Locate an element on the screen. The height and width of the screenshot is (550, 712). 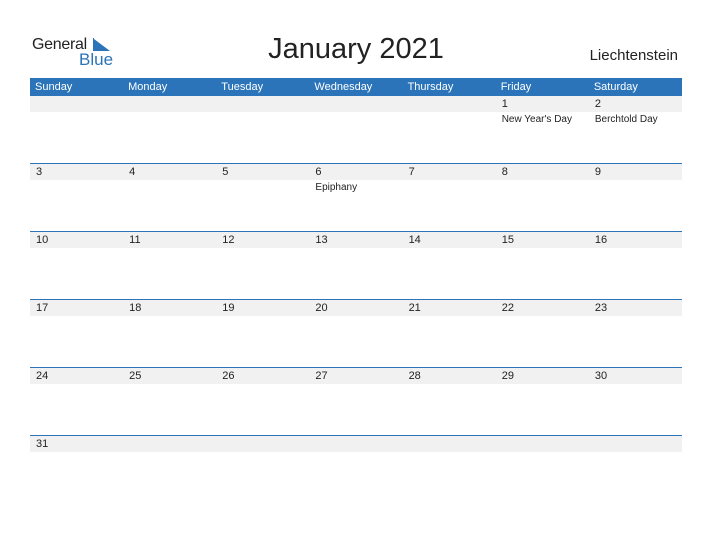
day-cell: 14 is located at coordinates (449, 265).